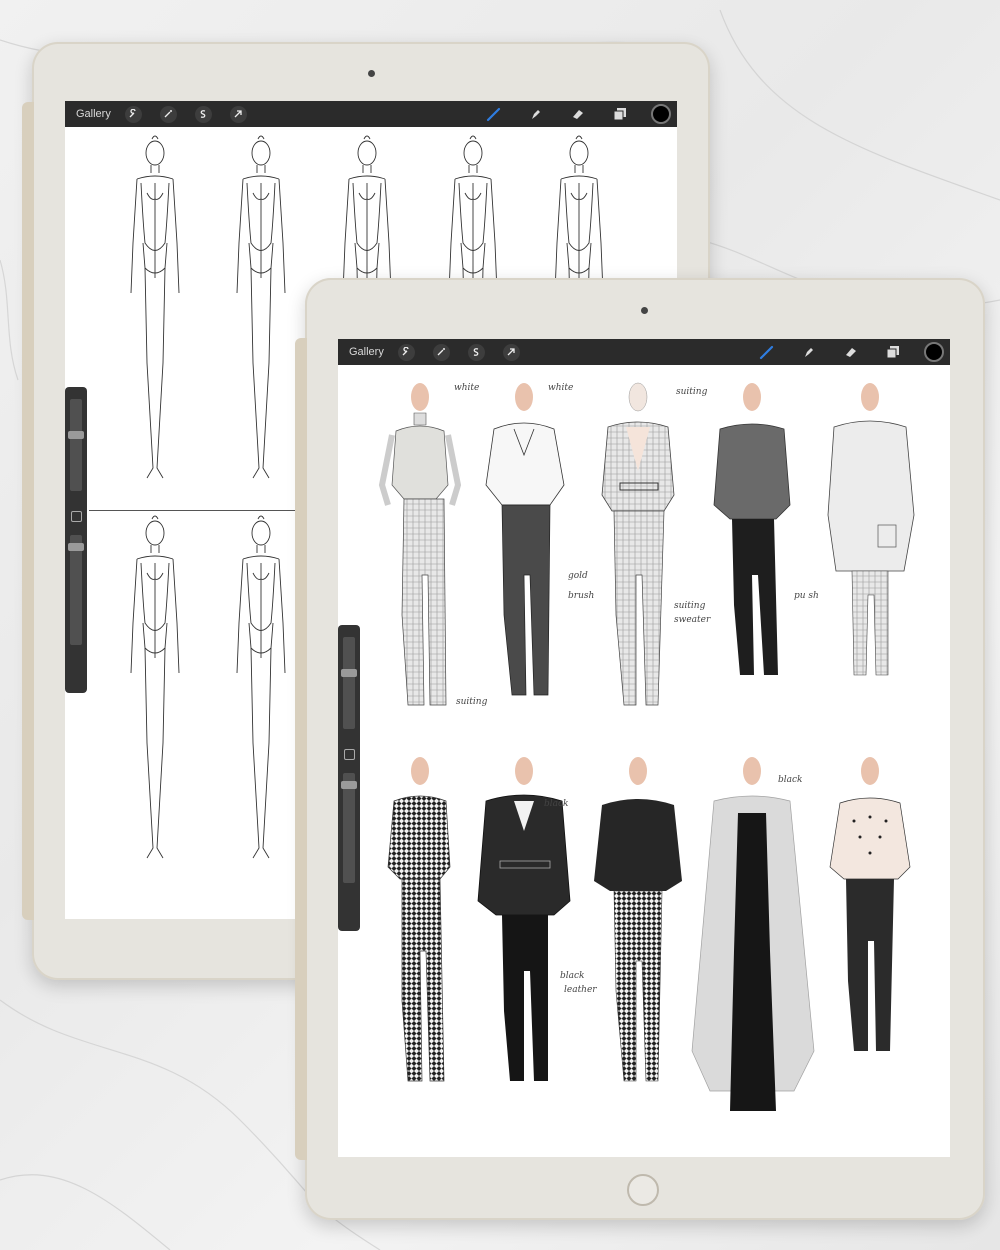 The image size is (1000, 1250). I want to click on home-button, so click(643, 1190).